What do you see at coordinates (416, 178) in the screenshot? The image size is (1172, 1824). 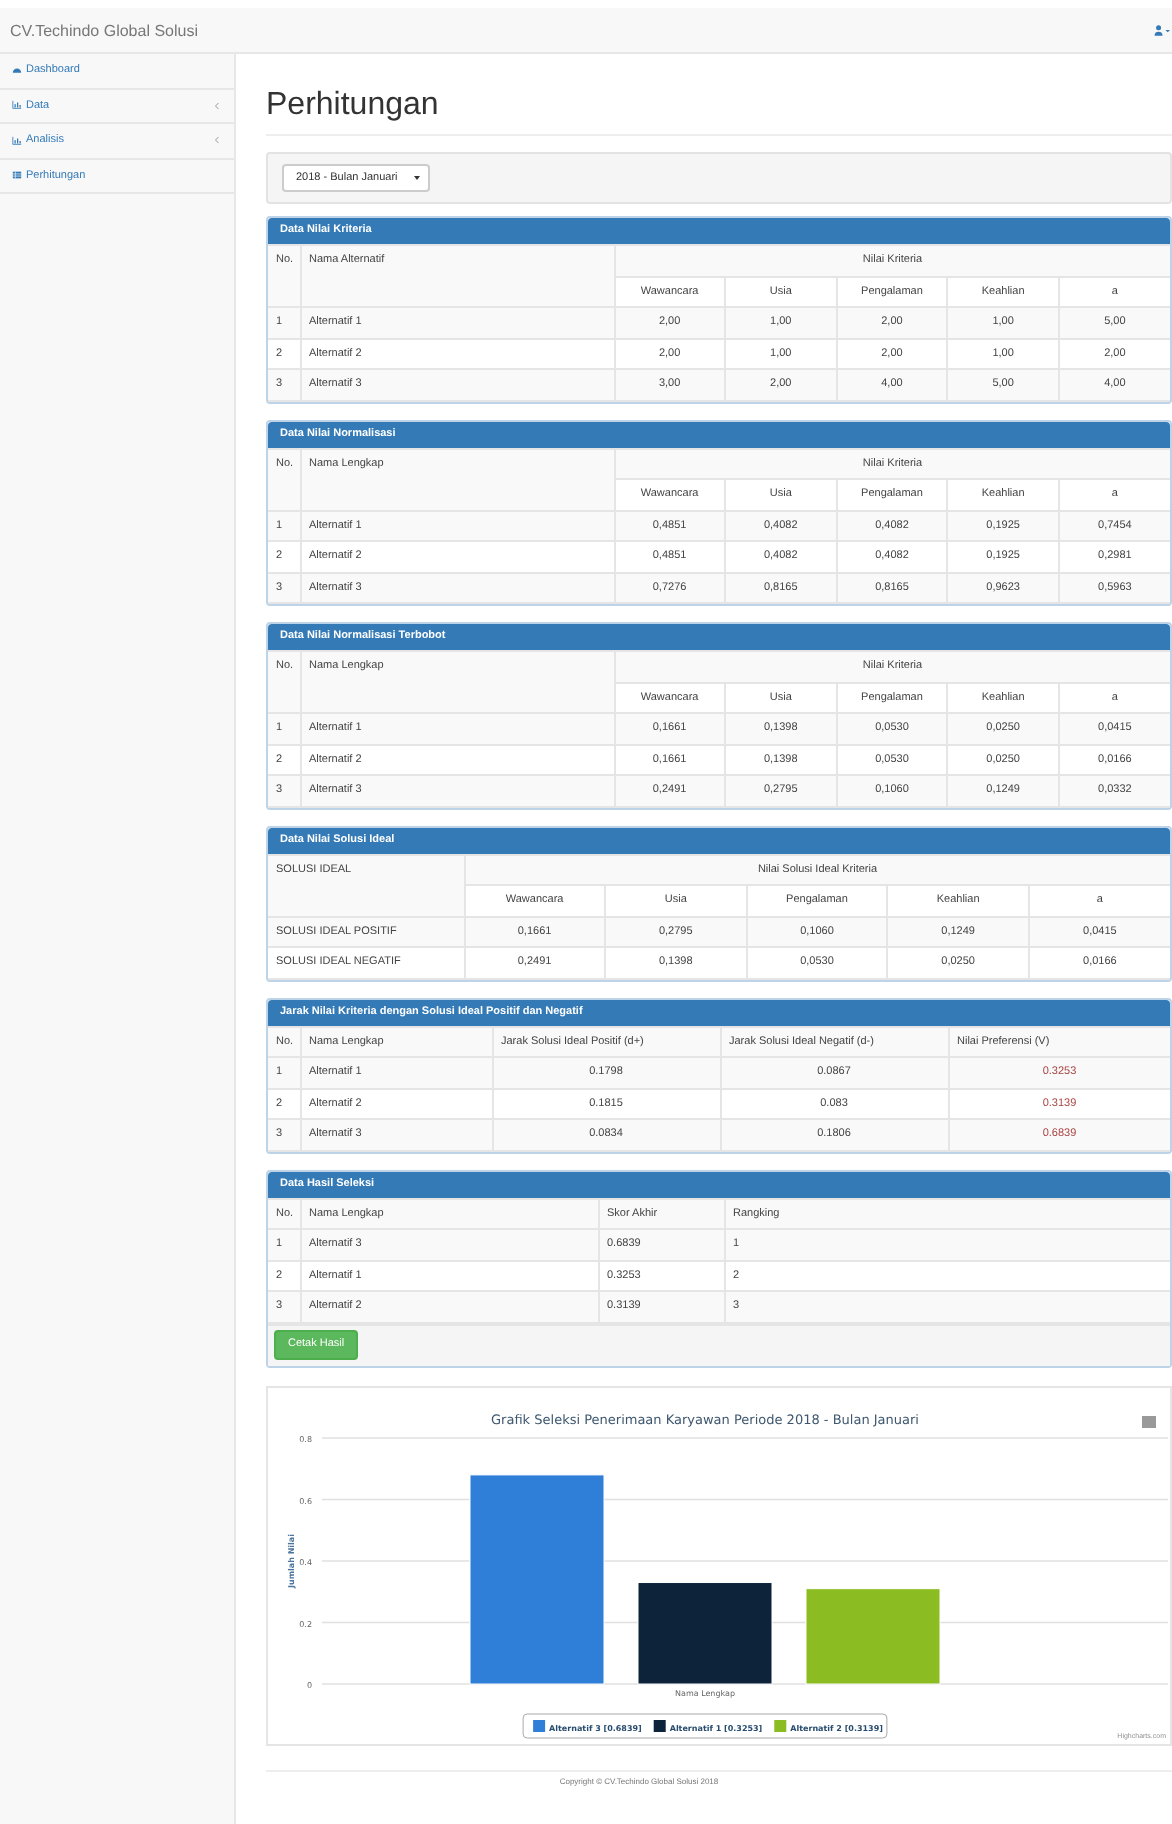 I see `caret-icon` at bounding box center [416, 178].